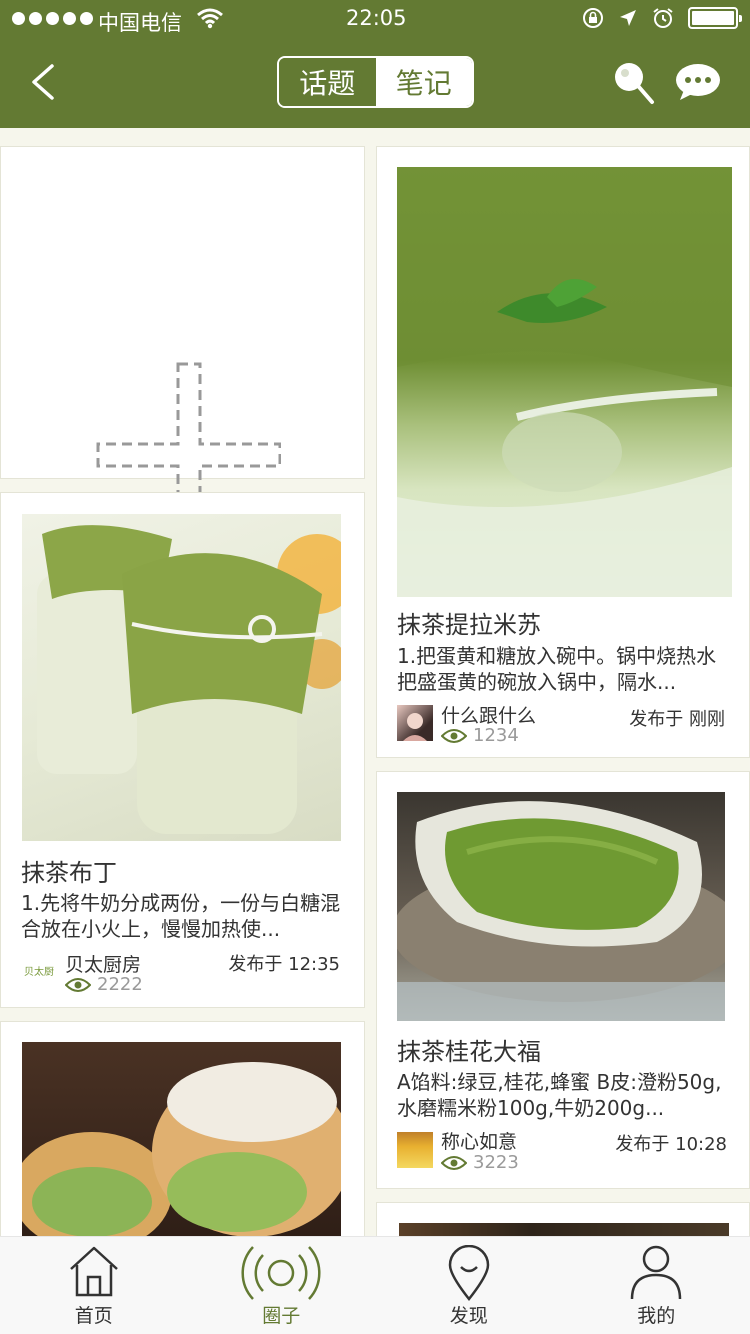 Image resolution: width=750 pixels, height=1334 pixels. Describe the element at coordinates (469, 1273) in the screenshot. I see `location-pin-icon` at that location.